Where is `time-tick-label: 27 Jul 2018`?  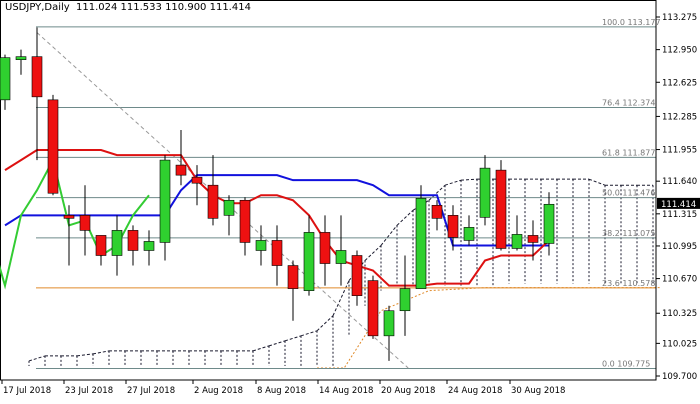
time-tick-label: 27 Jul 2018 is located at coordinates (151, 391).